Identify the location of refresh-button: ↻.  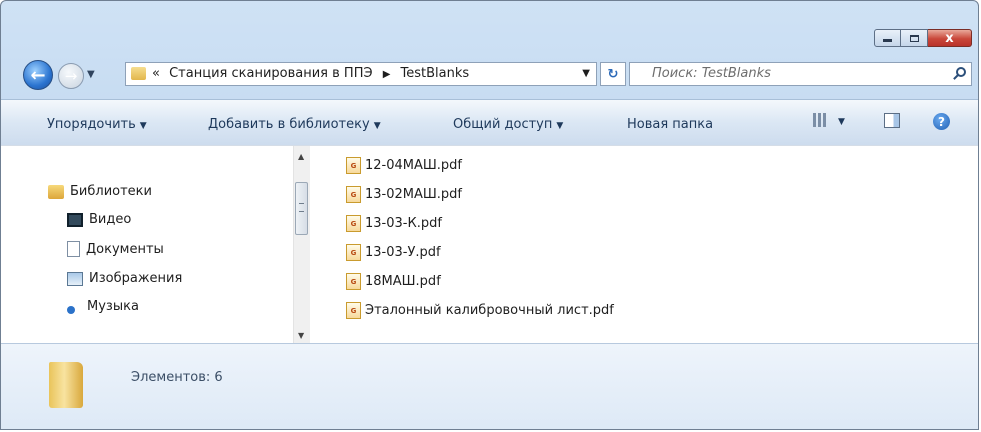
(613, 74).